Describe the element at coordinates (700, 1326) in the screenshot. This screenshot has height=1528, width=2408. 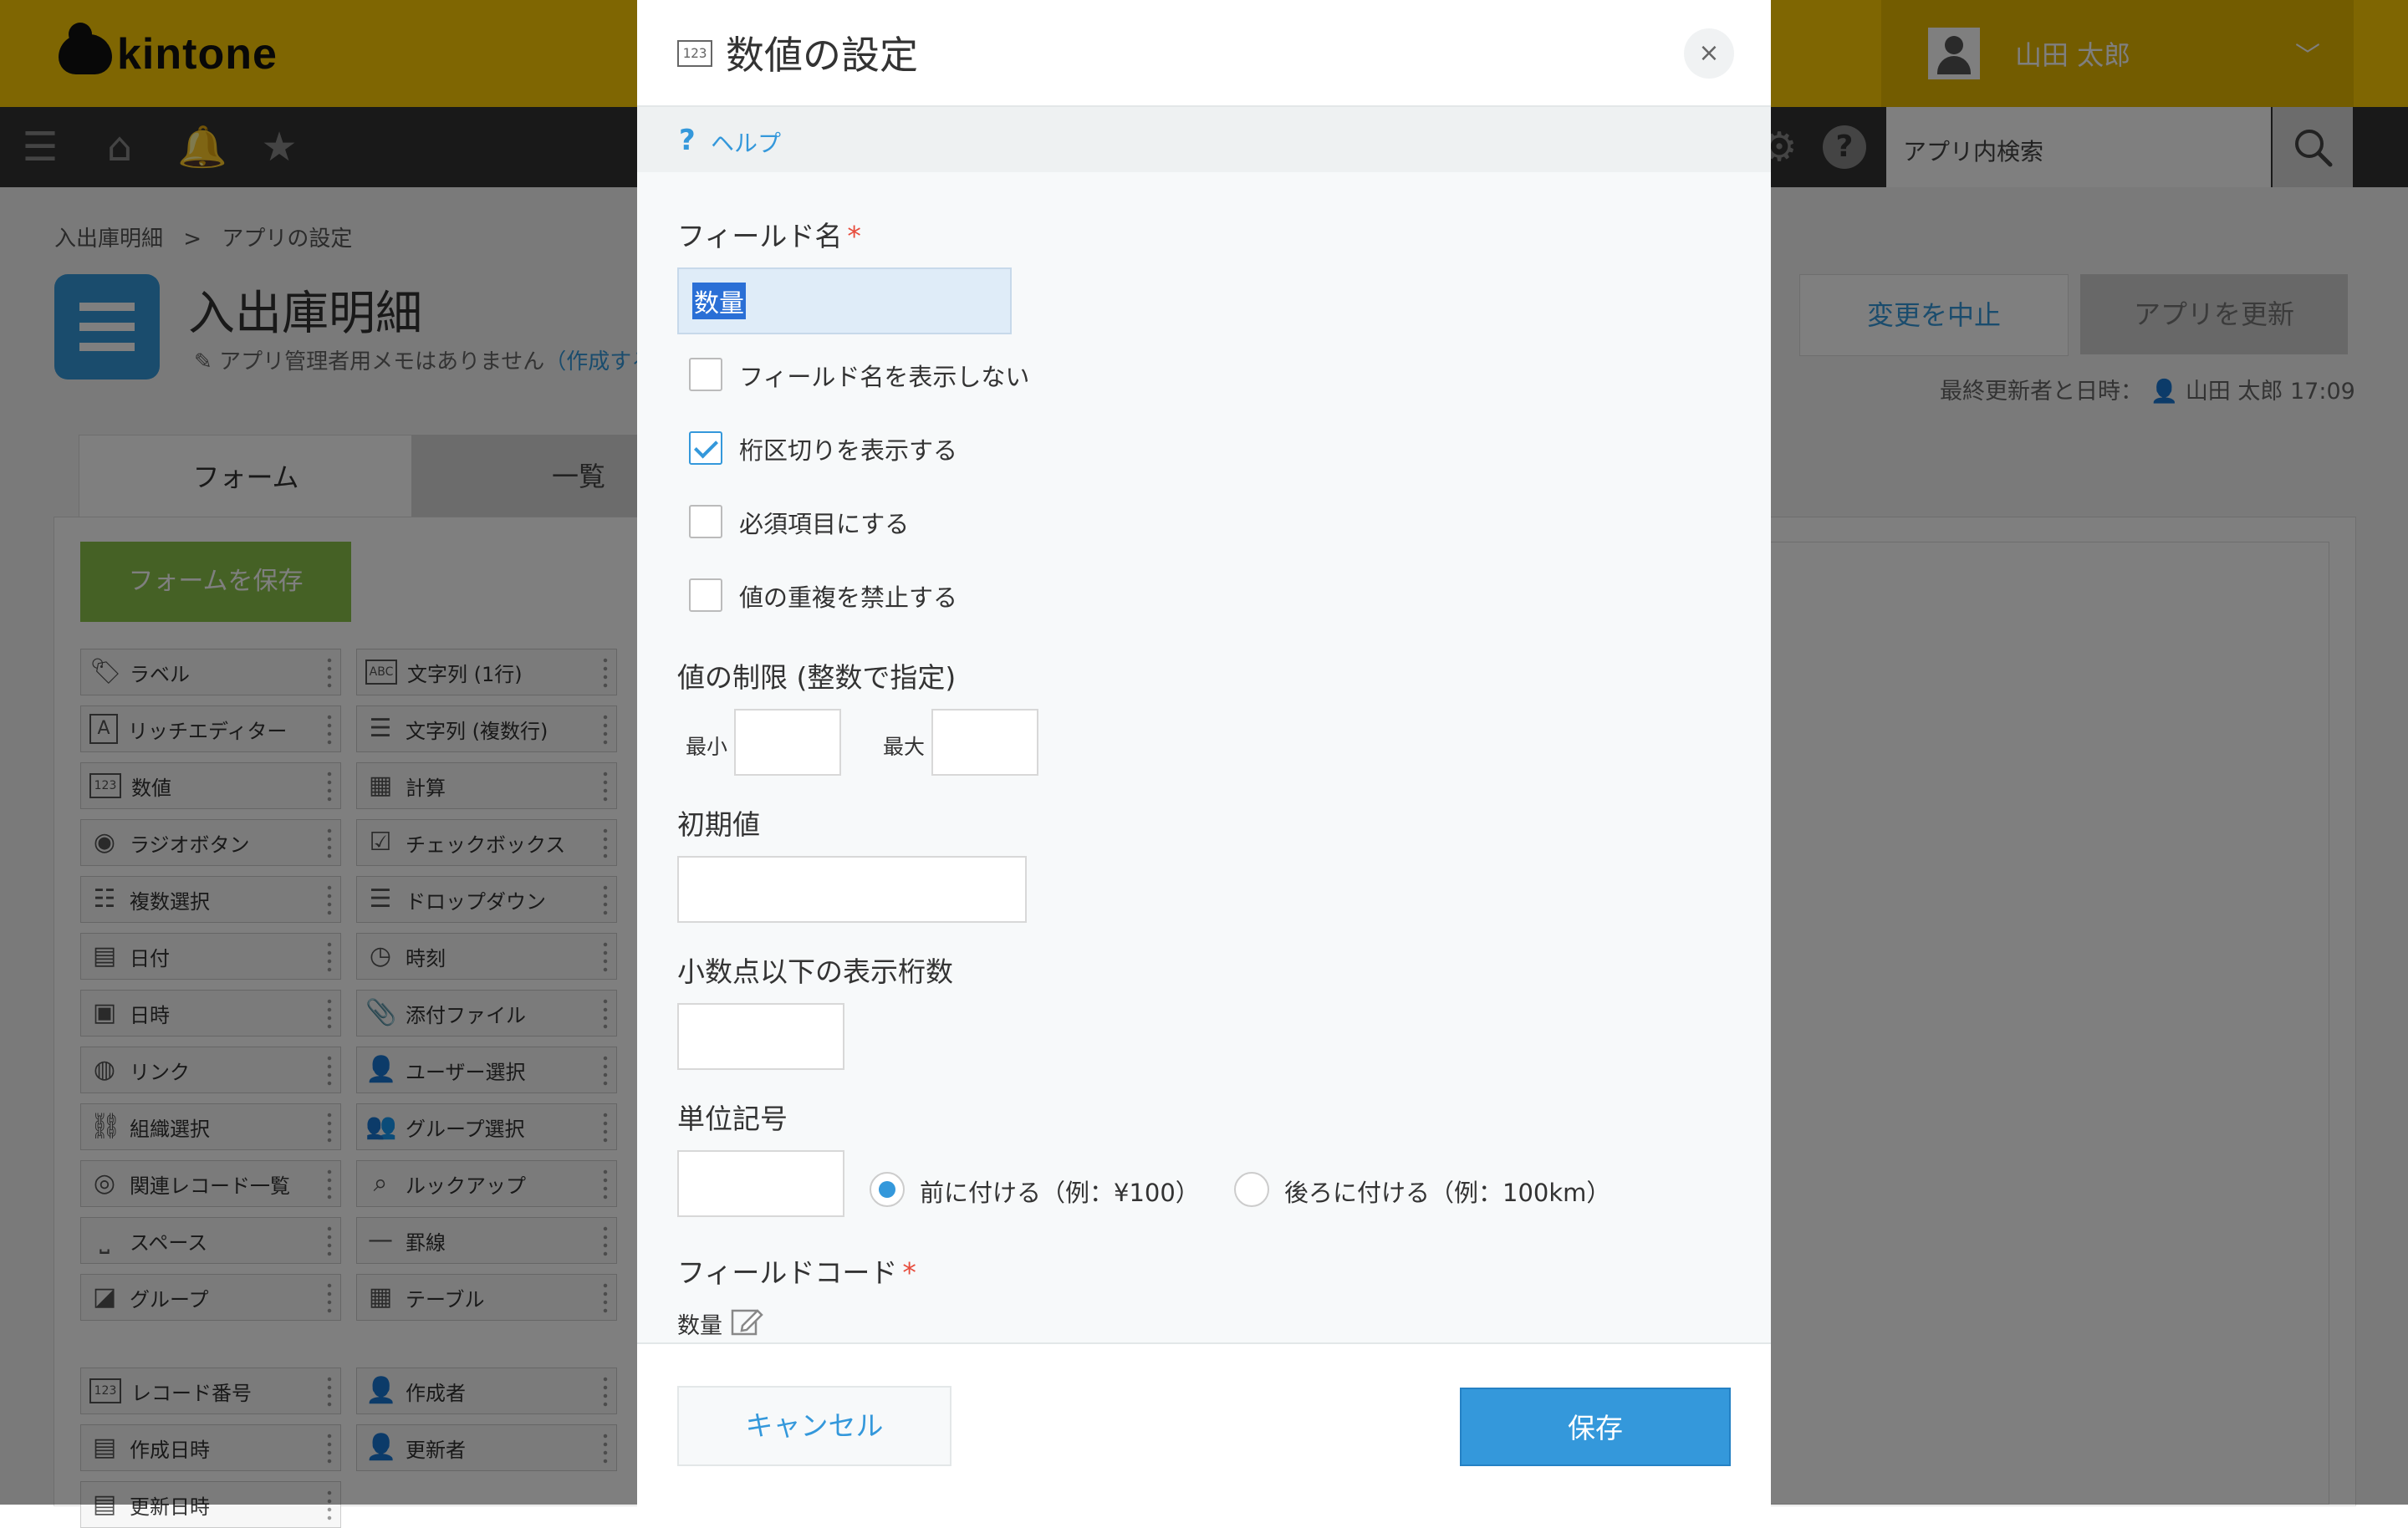
I see `field-code-value: 数量` at that location.